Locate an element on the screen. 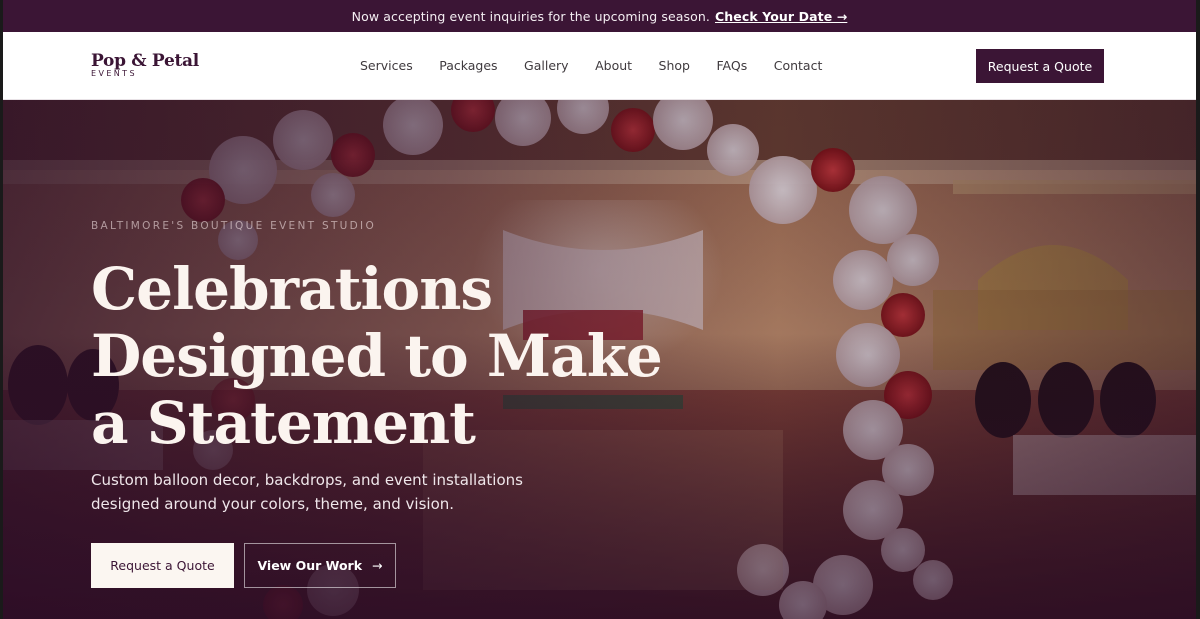 The width and height of the screenshot is (1200, 619). nav-item-shop: Shop is located at coordinates (674, 65).